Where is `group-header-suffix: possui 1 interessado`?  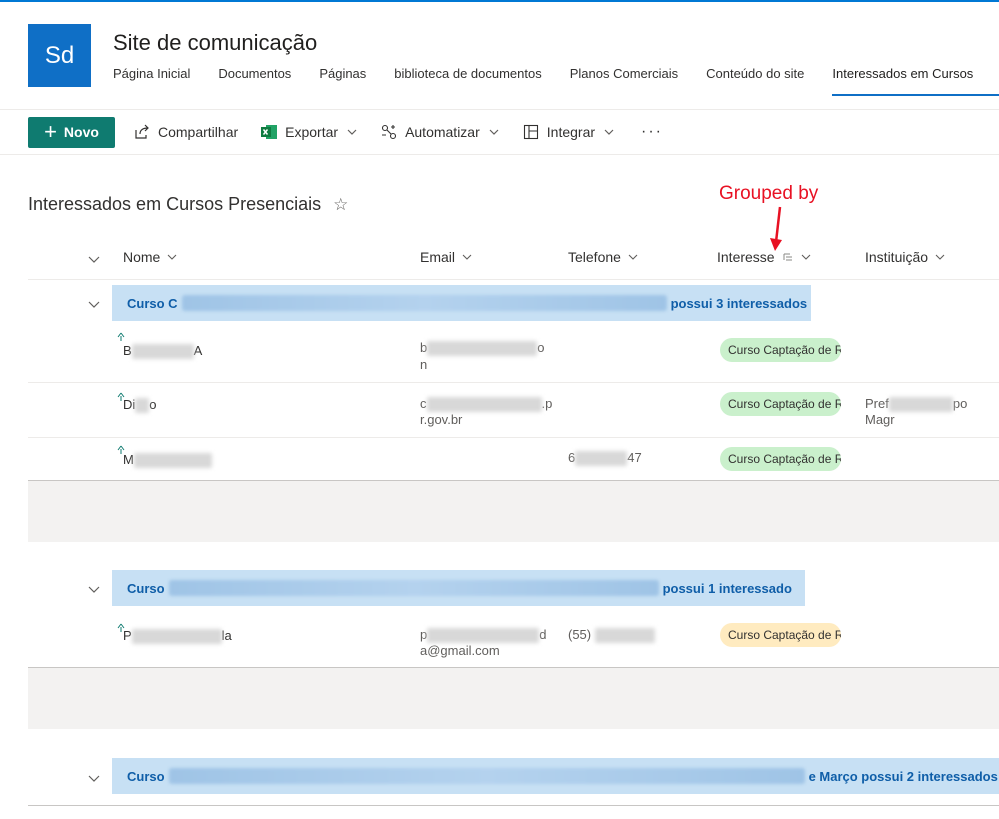 group-header-suffix: possui 1 interessado is located at coordinates (727, 588).